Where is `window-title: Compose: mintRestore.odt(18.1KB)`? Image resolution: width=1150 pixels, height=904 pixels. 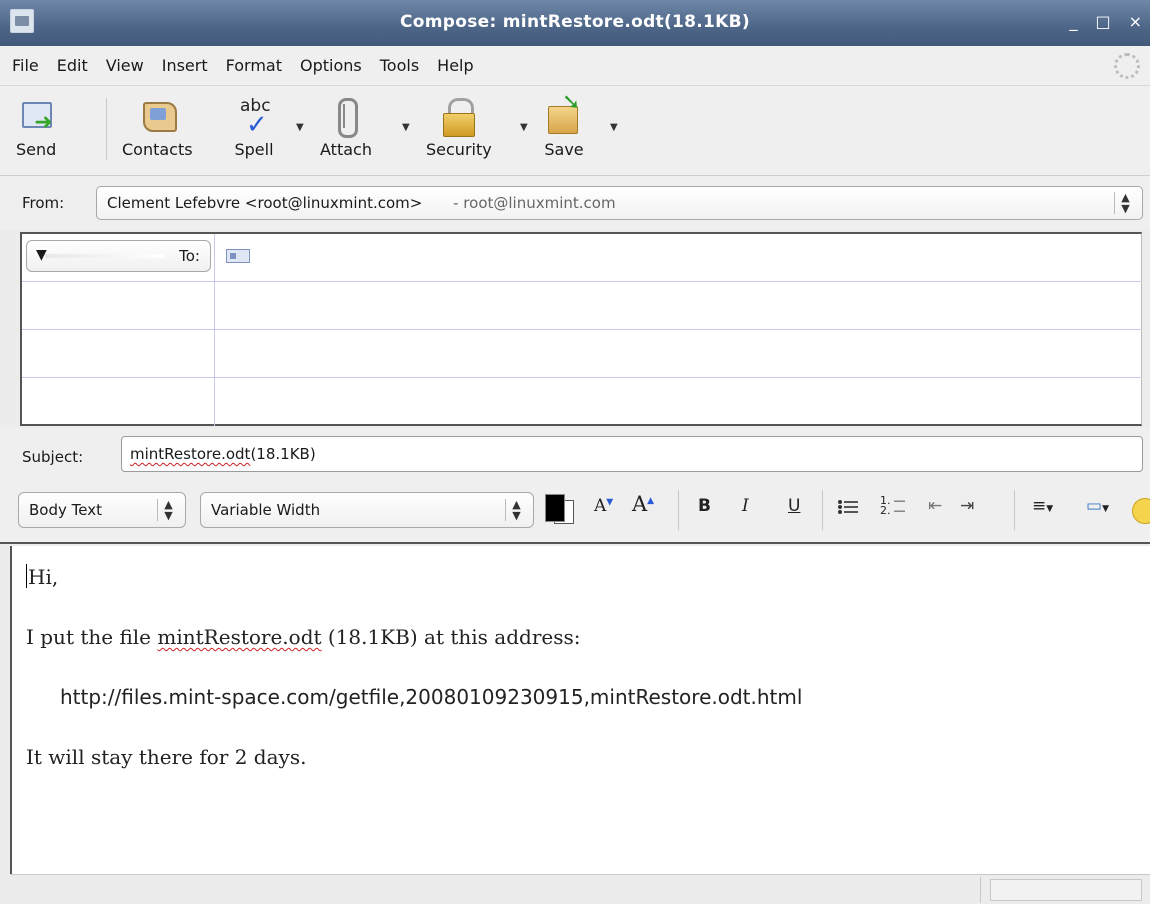 window-title: Compose: mintRestore.odt(18.1KB) is located at coordinates (575, 22).